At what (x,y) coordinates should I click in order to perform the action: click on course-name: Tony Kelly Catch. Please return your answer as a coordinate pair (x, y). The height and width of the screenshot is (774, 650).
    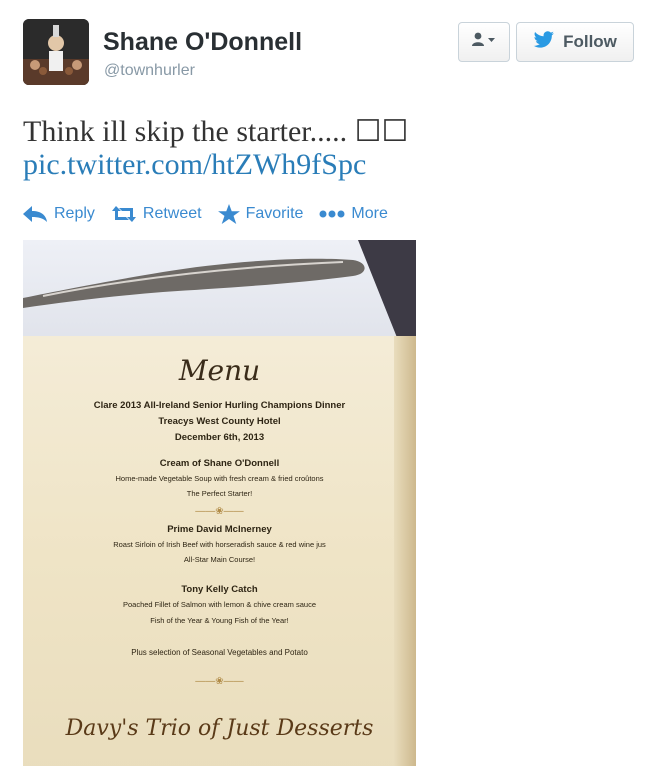
    Looking at the image, I should click on (219, 589).